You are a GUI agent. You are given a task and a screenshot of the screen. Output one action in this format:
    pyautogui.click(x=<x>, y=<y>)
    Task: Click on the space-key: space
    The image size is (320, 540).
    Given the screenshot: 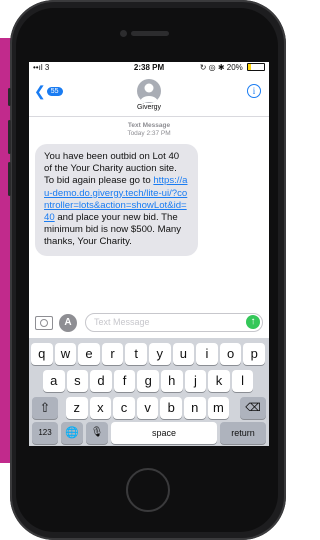 What is the action you would take?
    pyautogui.click(x=164, y=433)
    